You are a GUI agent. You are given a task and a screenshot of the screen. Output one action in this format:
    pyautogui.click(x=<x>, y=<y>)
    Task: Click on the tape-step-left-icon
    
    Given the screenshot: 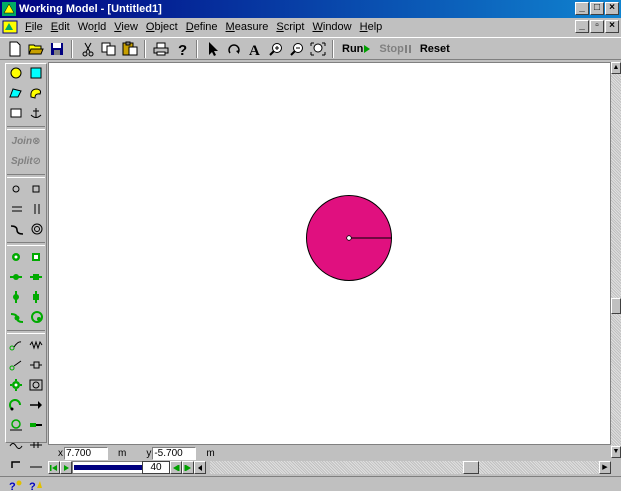 What is the action you would take?
    pyautogui.click(x=176, y=467)
    